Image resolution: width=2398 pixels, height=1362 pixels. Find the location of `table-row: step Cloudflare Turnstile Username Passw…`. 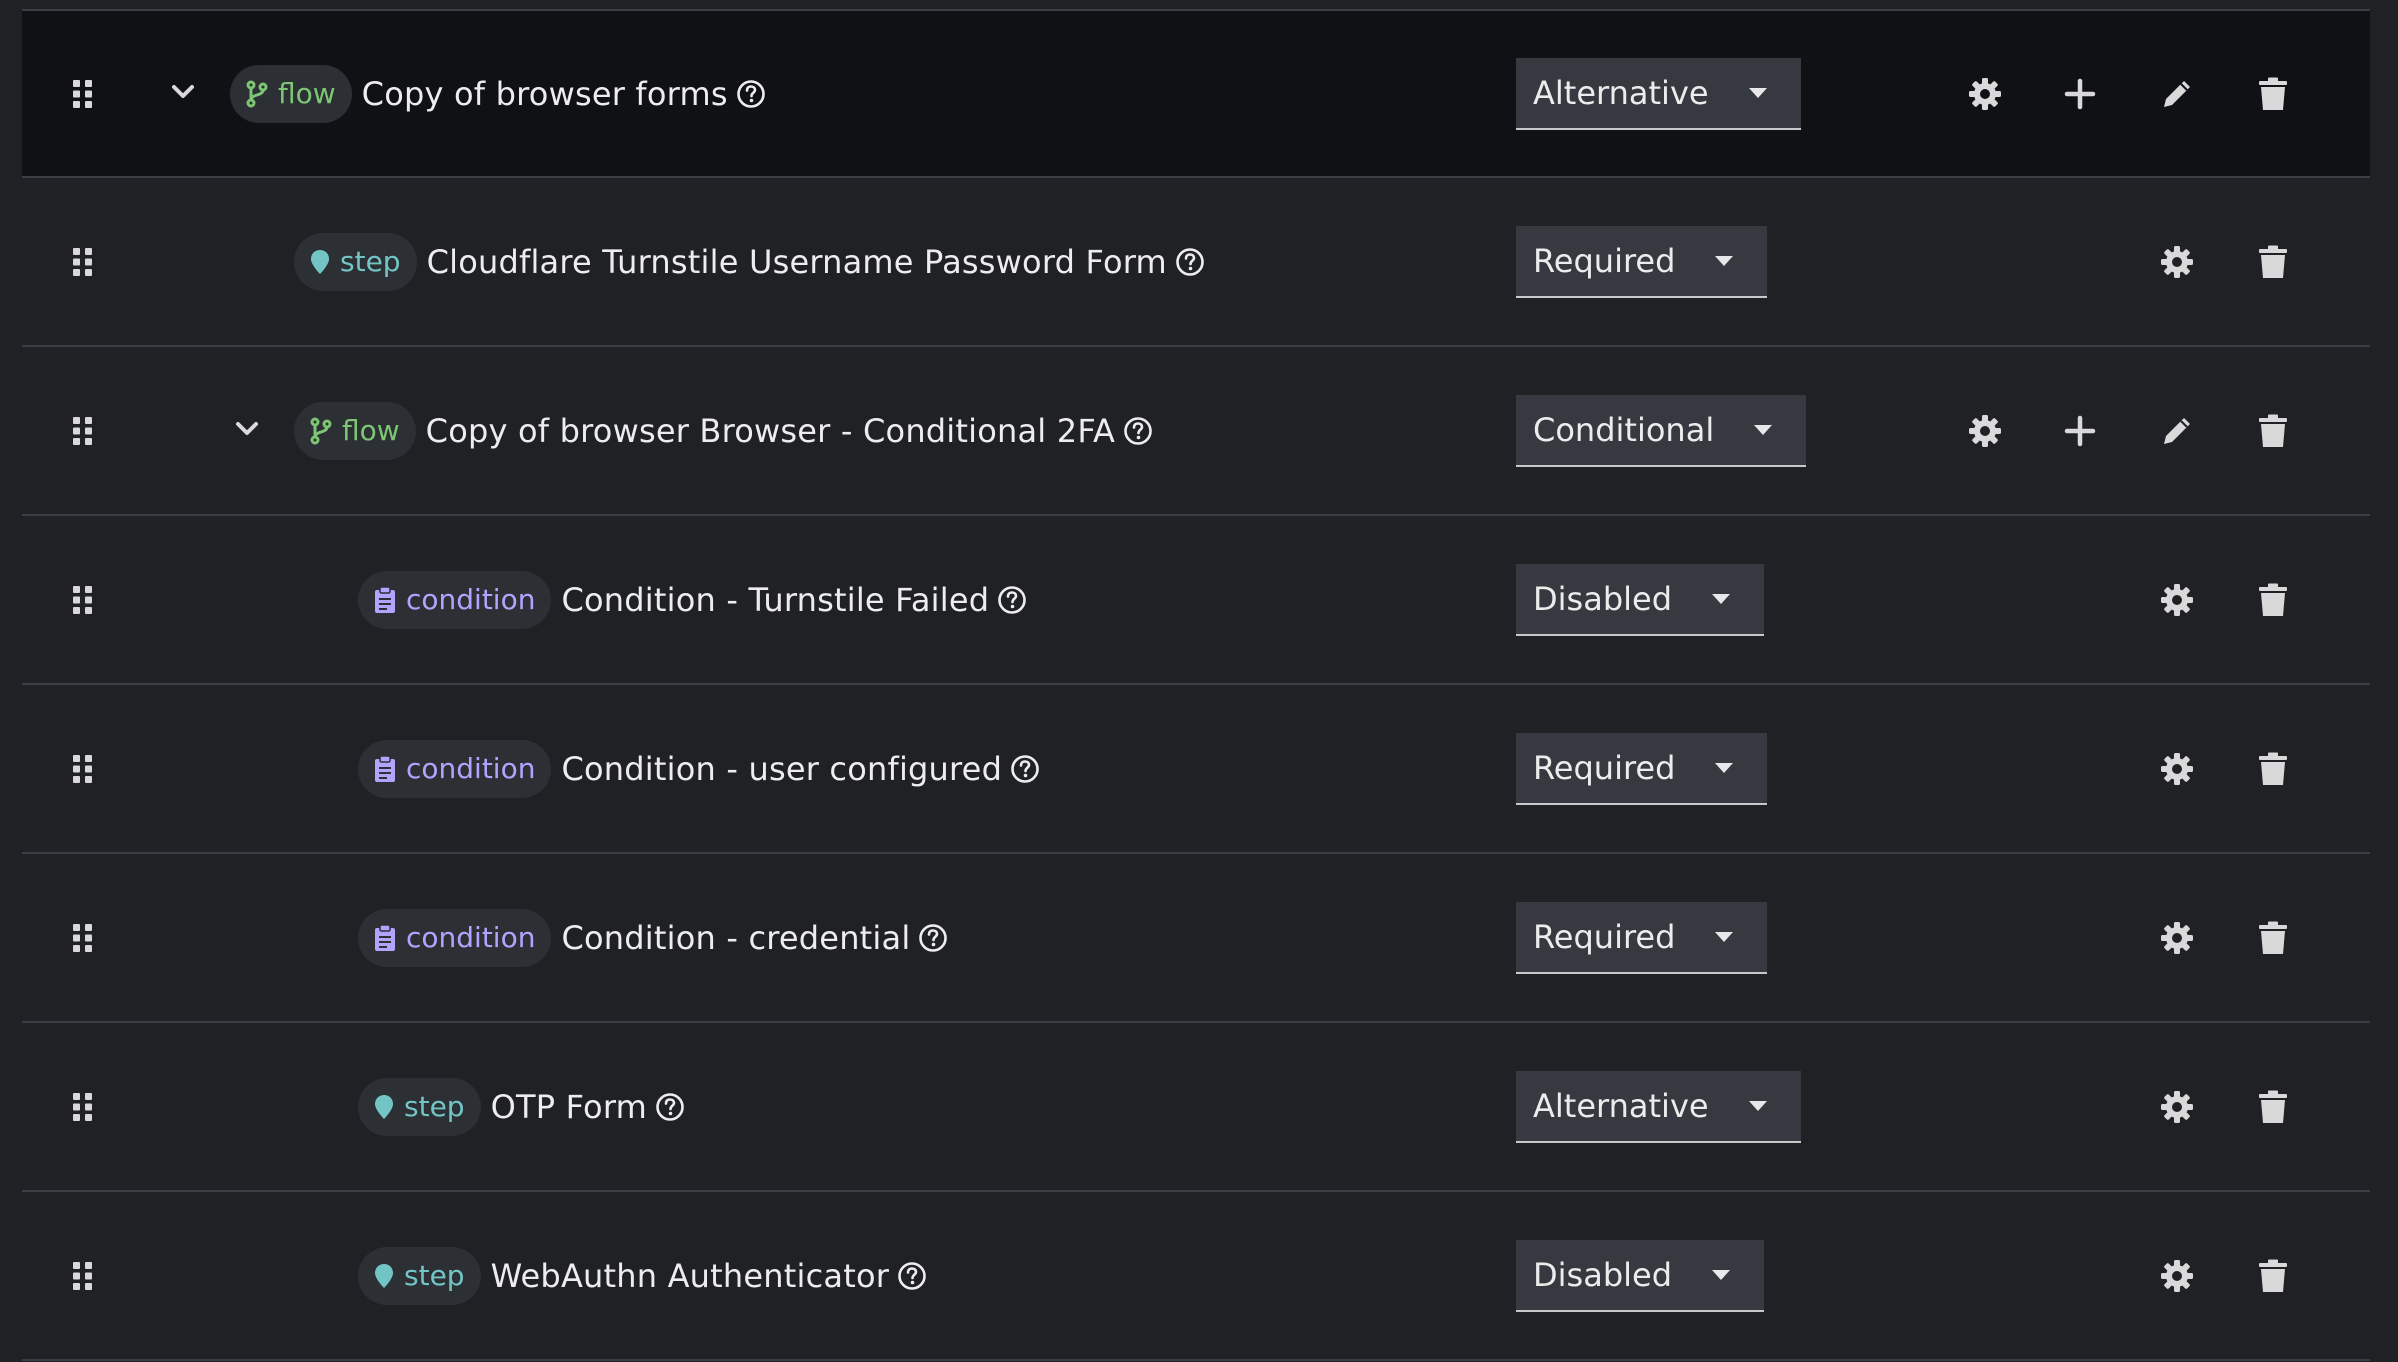

table-row: step Cloudflare Turnstile Username Passw… is located at coordinates (1196, 262).